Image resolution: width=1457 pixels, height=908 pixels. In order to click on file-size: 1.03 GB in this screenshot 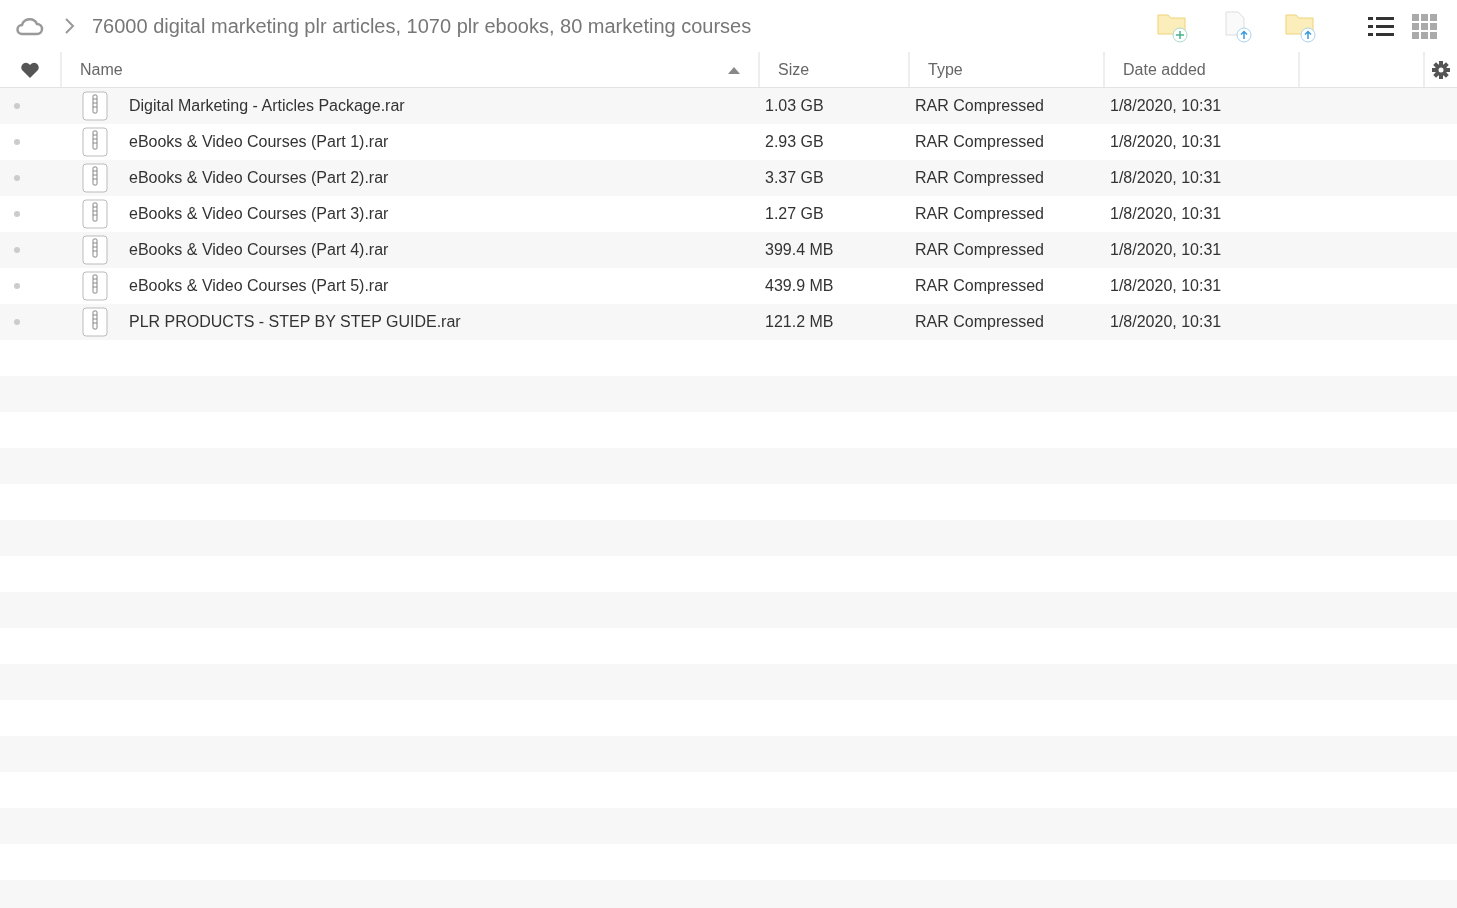, I will do `click(794, 106)`.